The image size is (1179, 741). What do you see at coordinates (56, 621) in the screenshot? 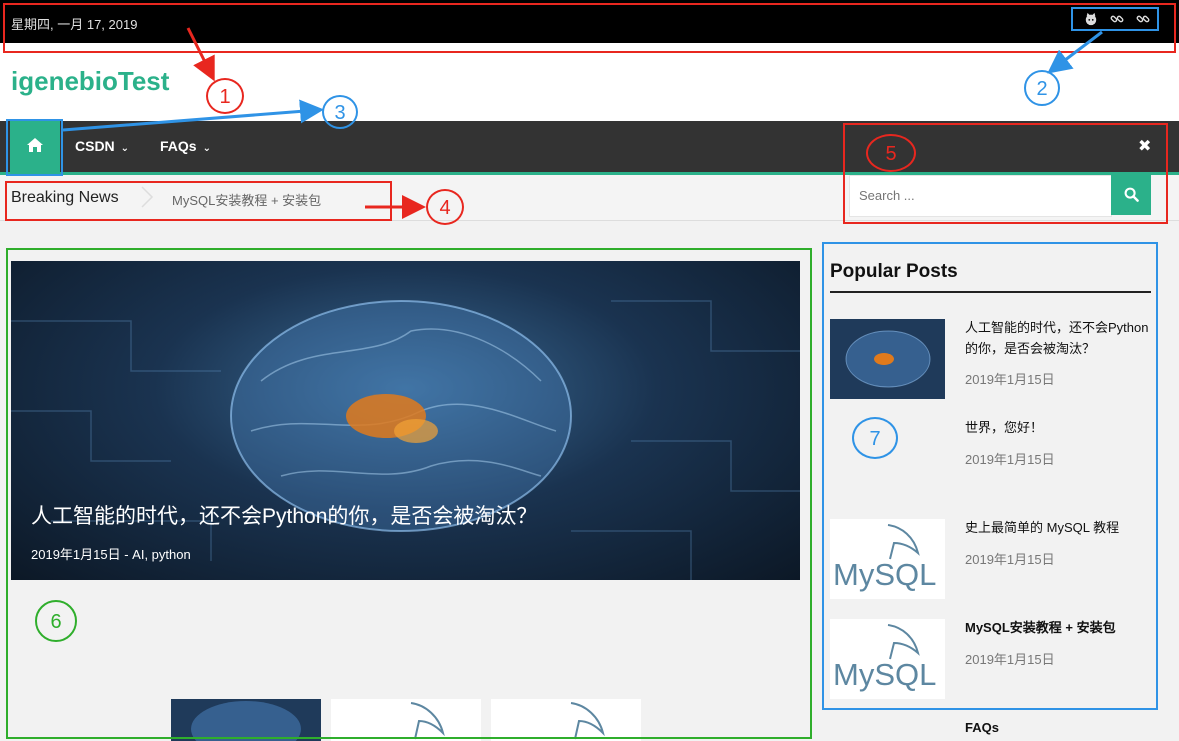
I see `annotation-label: 6` at bounding box center [56, 621].